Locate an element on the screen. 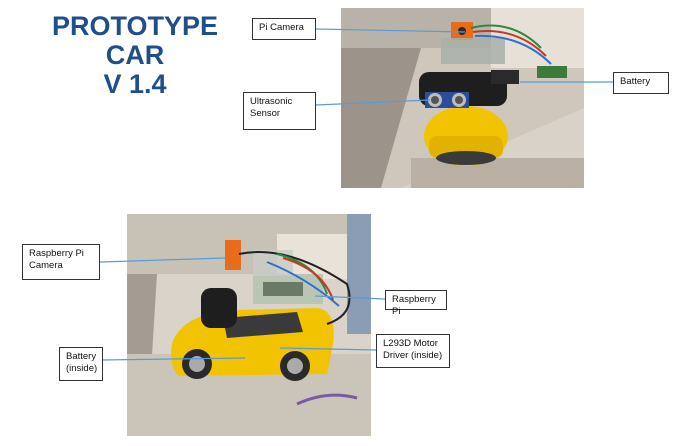  slide-title: PROTOTYPE CAR V 1.4 is located at coordinates (135, 55).